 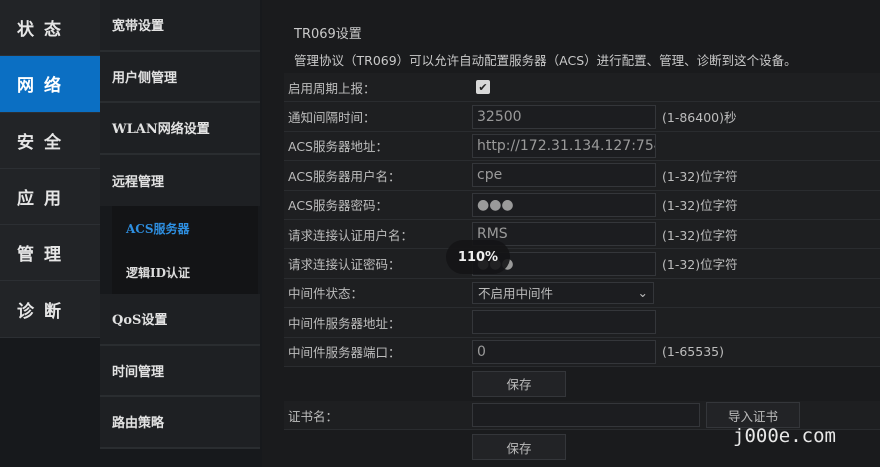 What do you see at coordinates (180, 423) in the screenshot?
I see `subnav-route: 路由策略` at bounding box center [180, 423].